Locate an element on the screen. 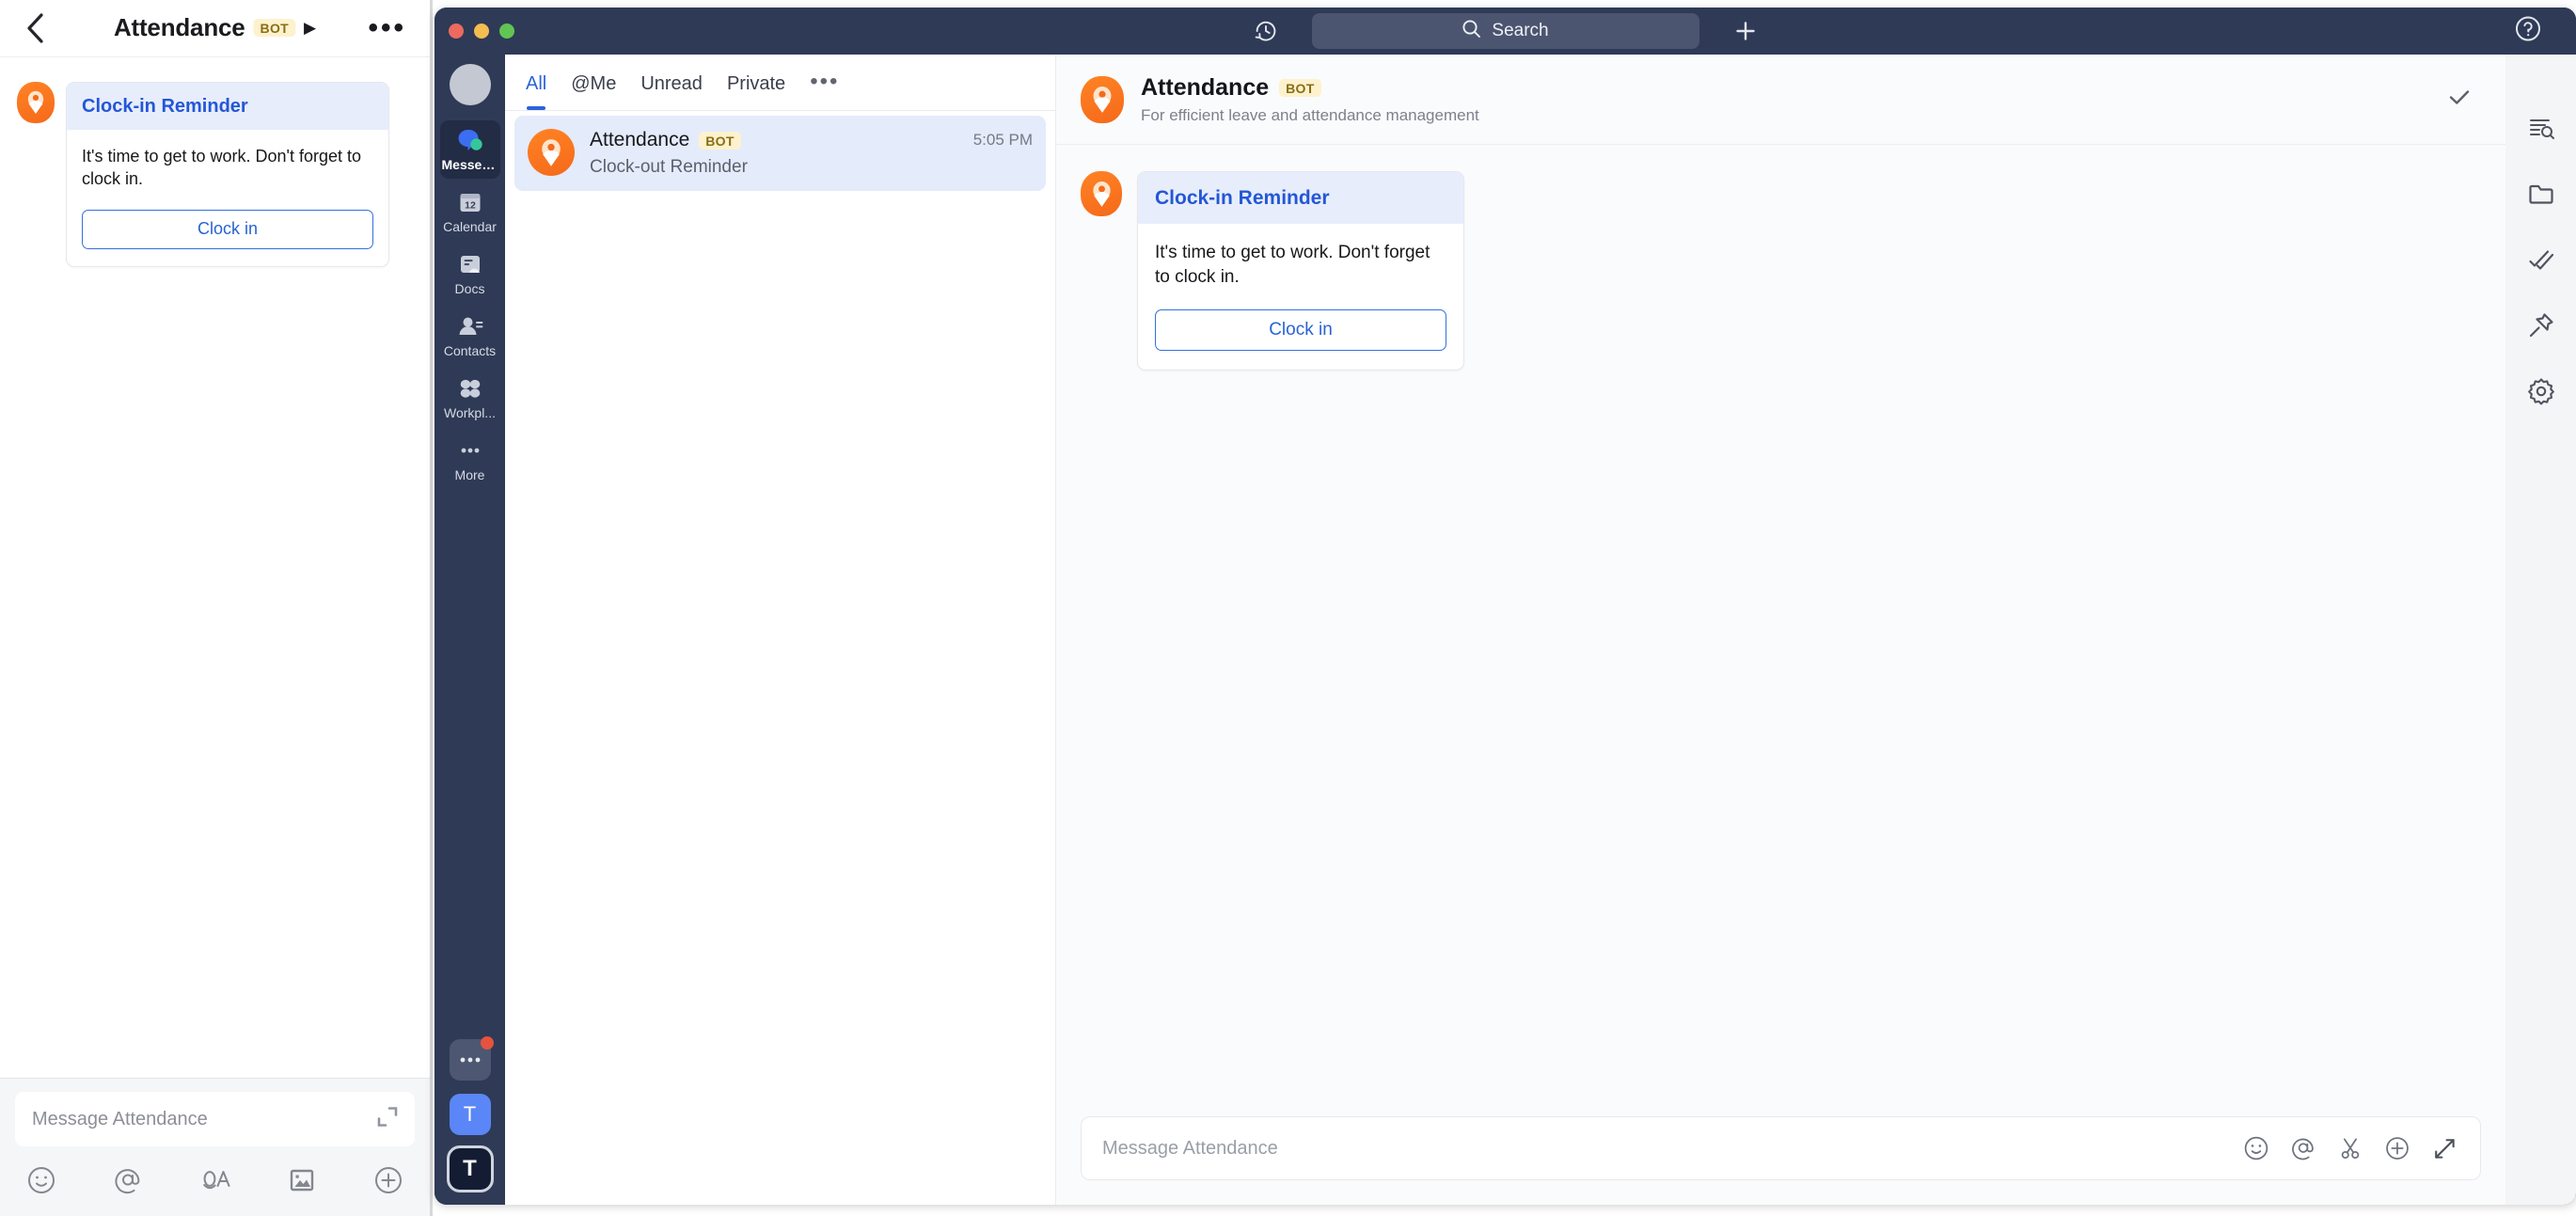  titlebar-center-group: Search is located at coordinates (1505, 31).